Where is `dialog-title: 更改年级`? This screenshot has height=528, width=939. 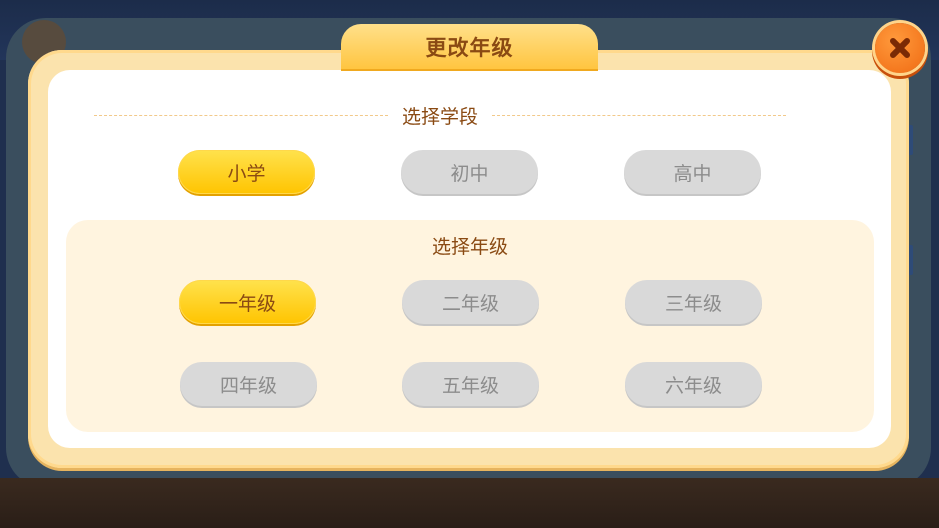
dialog-title: 更改年级 is located at coordinates (469, 47).